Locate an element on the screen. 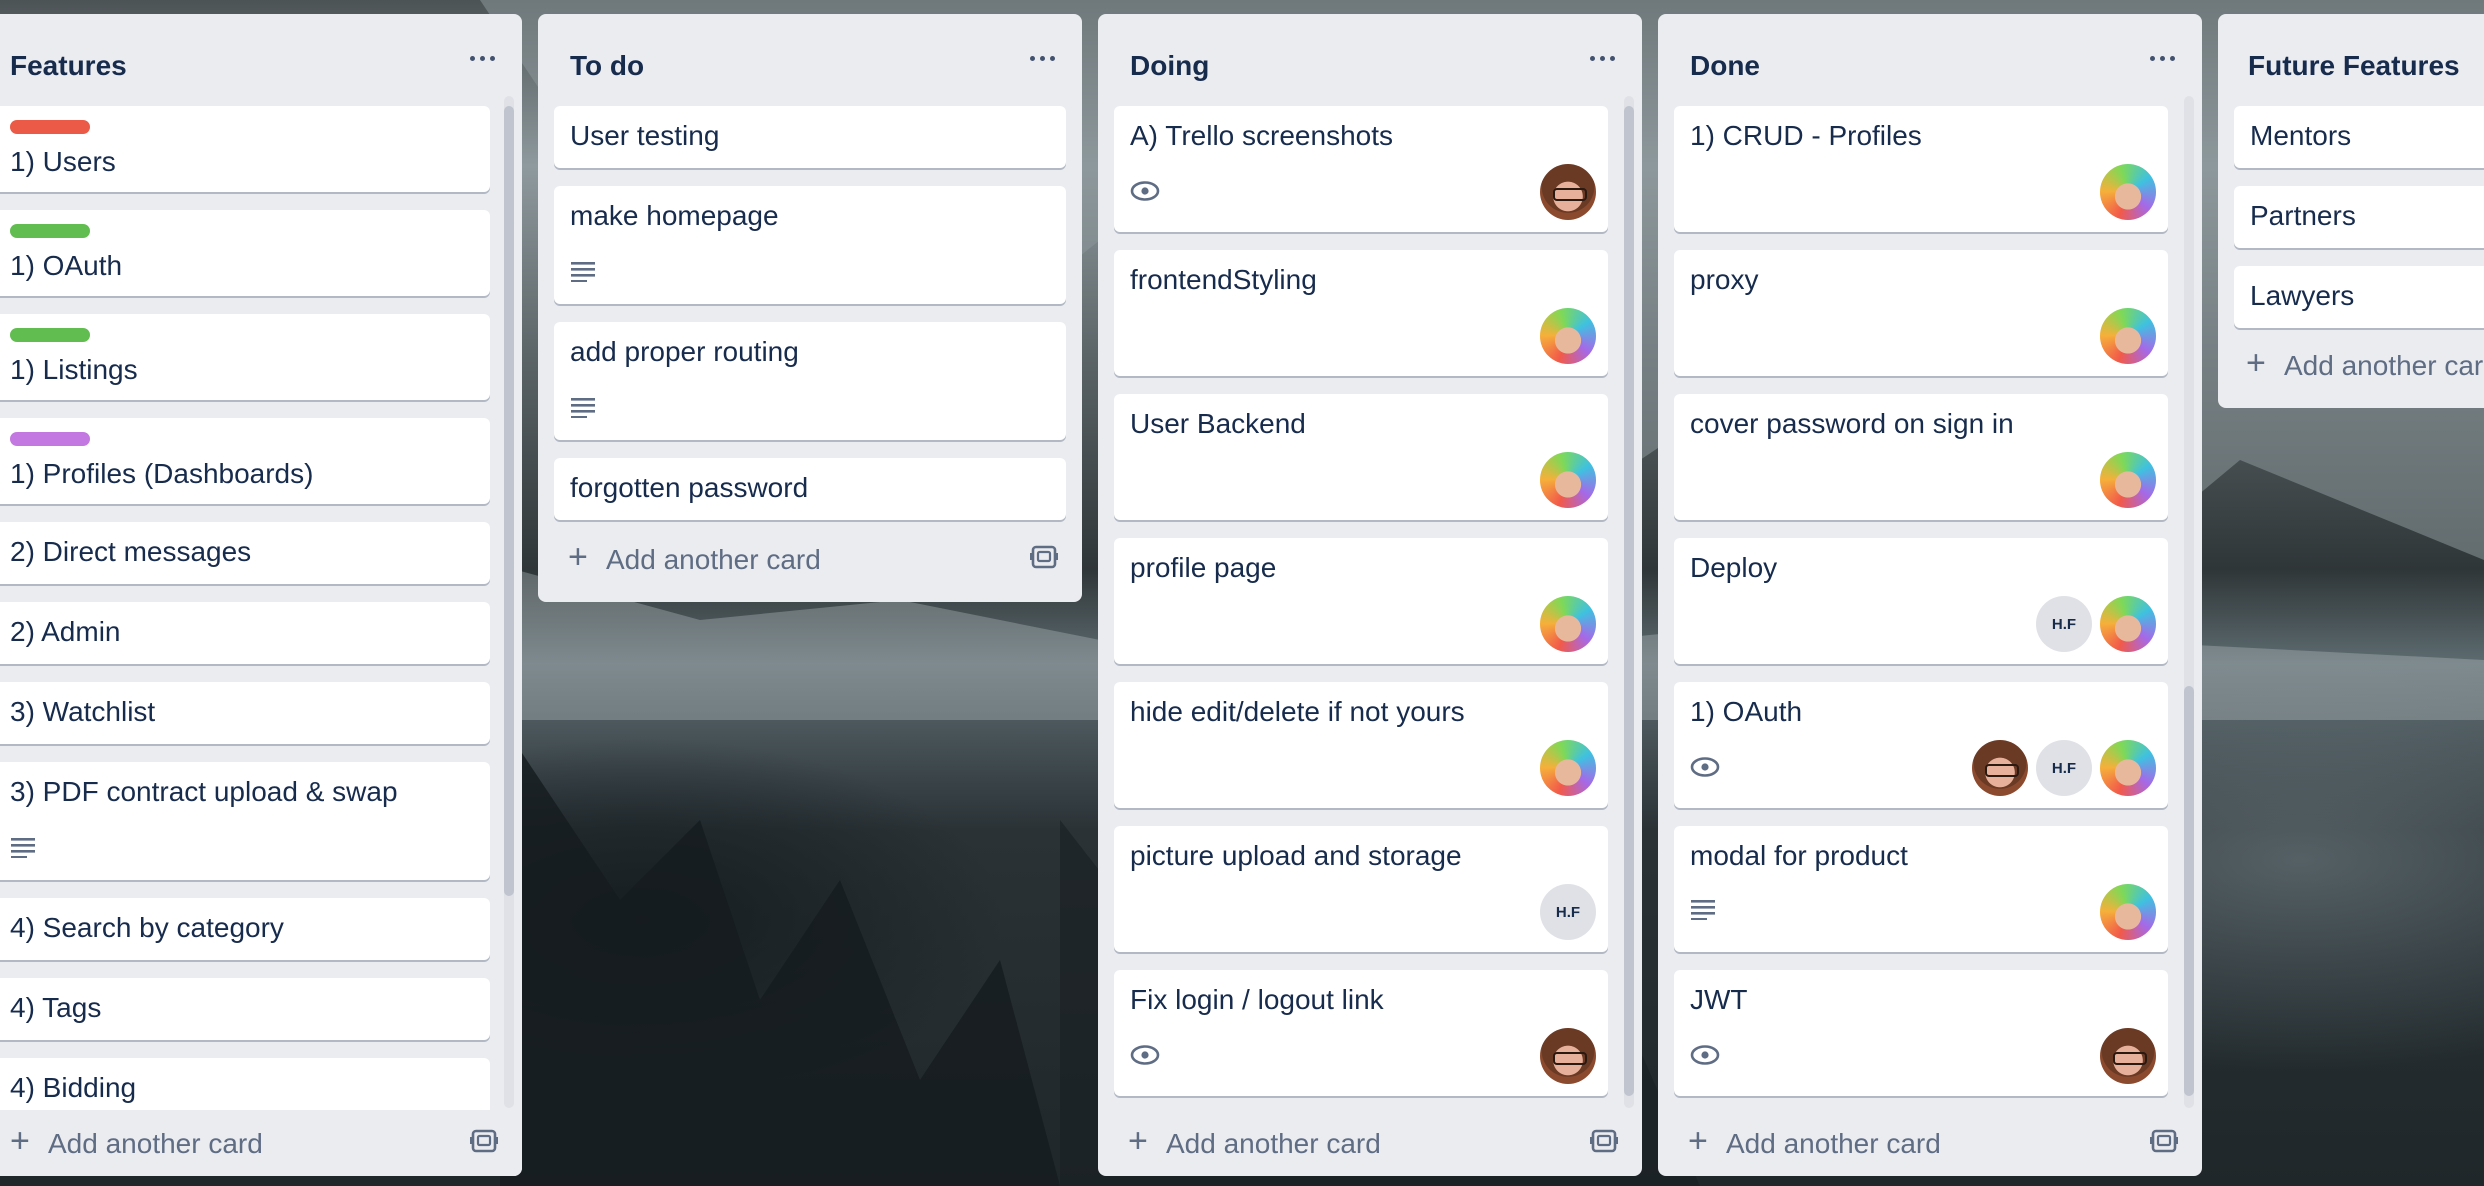 The height and width of the screenshot is (1186, 2484). card: frontendStyling is located at coordinates (1361, 313).